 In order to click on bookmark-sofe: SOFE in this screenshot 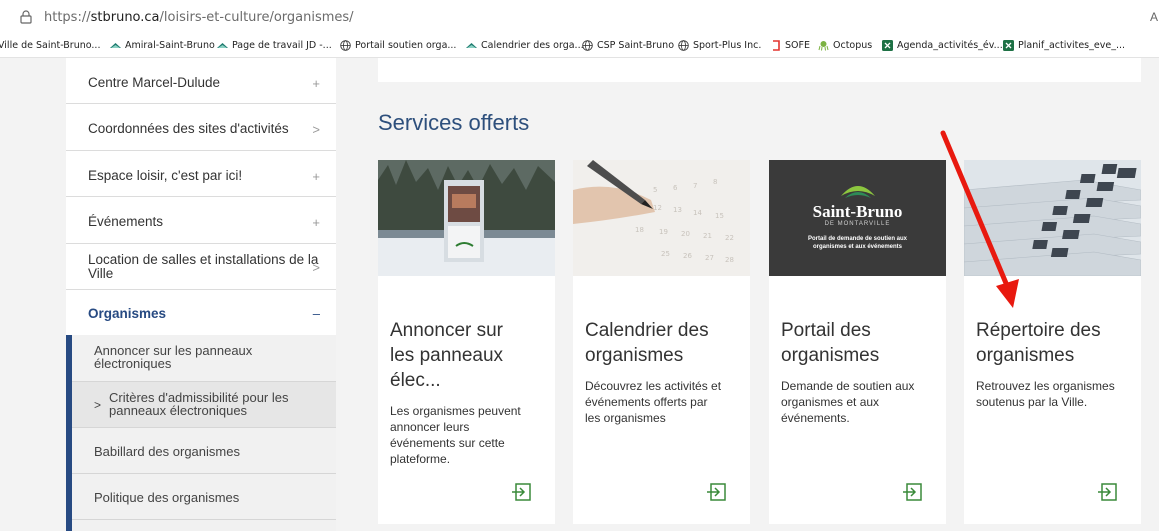, I will do `click(790, 45)`.